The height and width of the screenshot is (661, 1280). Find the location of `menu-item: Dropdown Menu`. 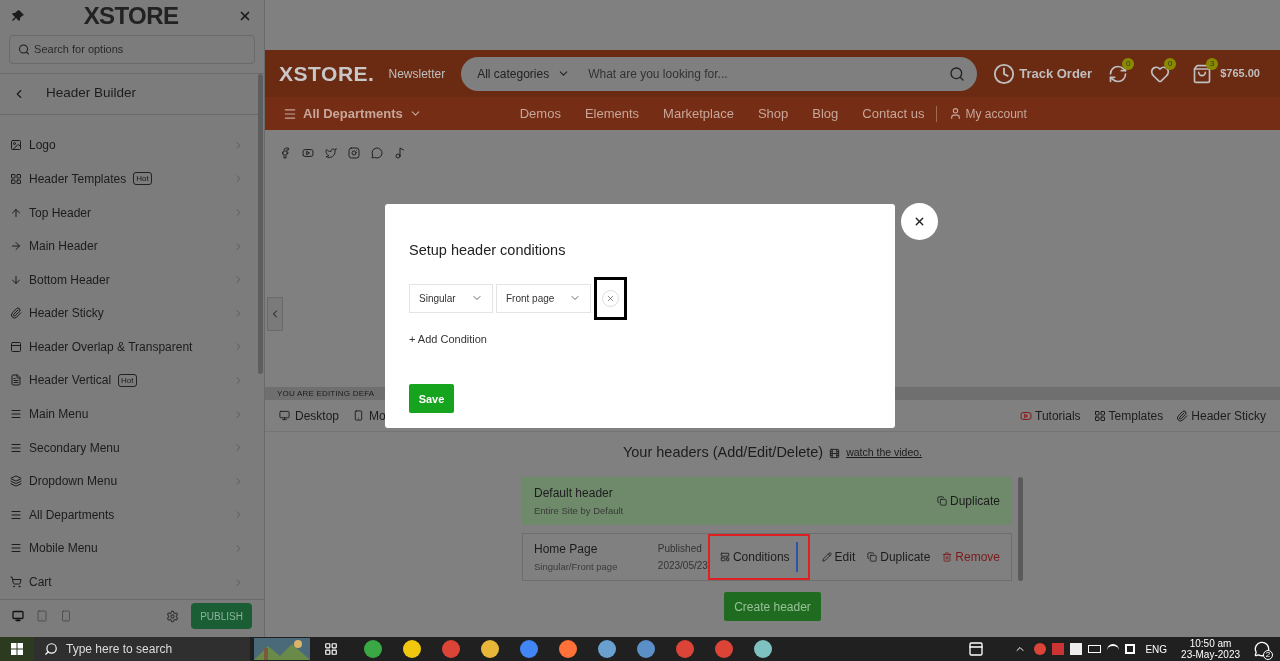

menu-item: Dropdown Menu is located at coordinates (129, 481).